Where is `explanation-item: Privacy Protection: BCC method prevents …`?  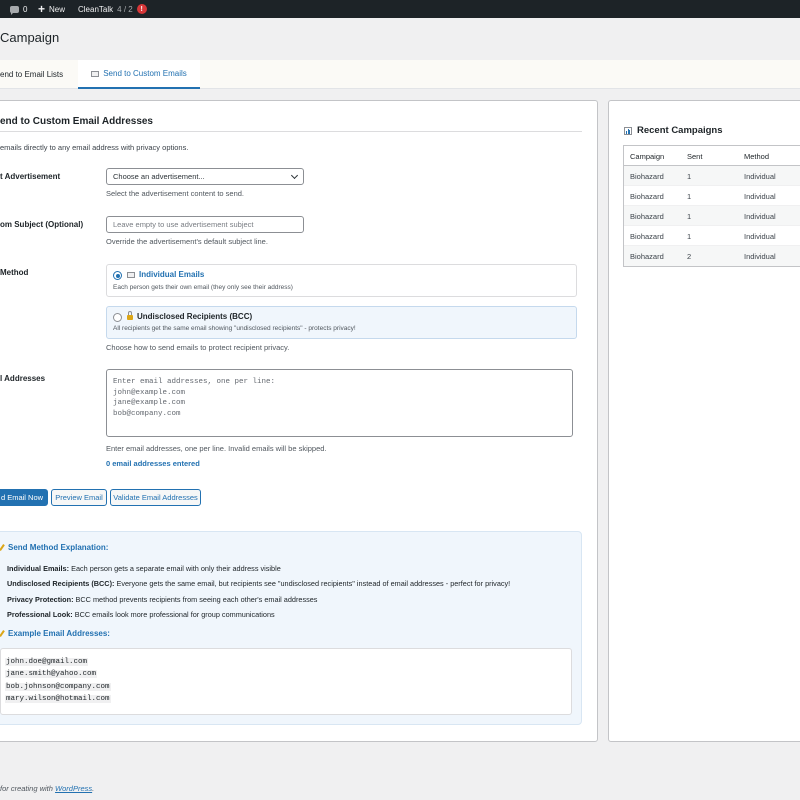
explanation-item: Privacy Protection: BCC method prevents … is located at coordinates (162, 599).